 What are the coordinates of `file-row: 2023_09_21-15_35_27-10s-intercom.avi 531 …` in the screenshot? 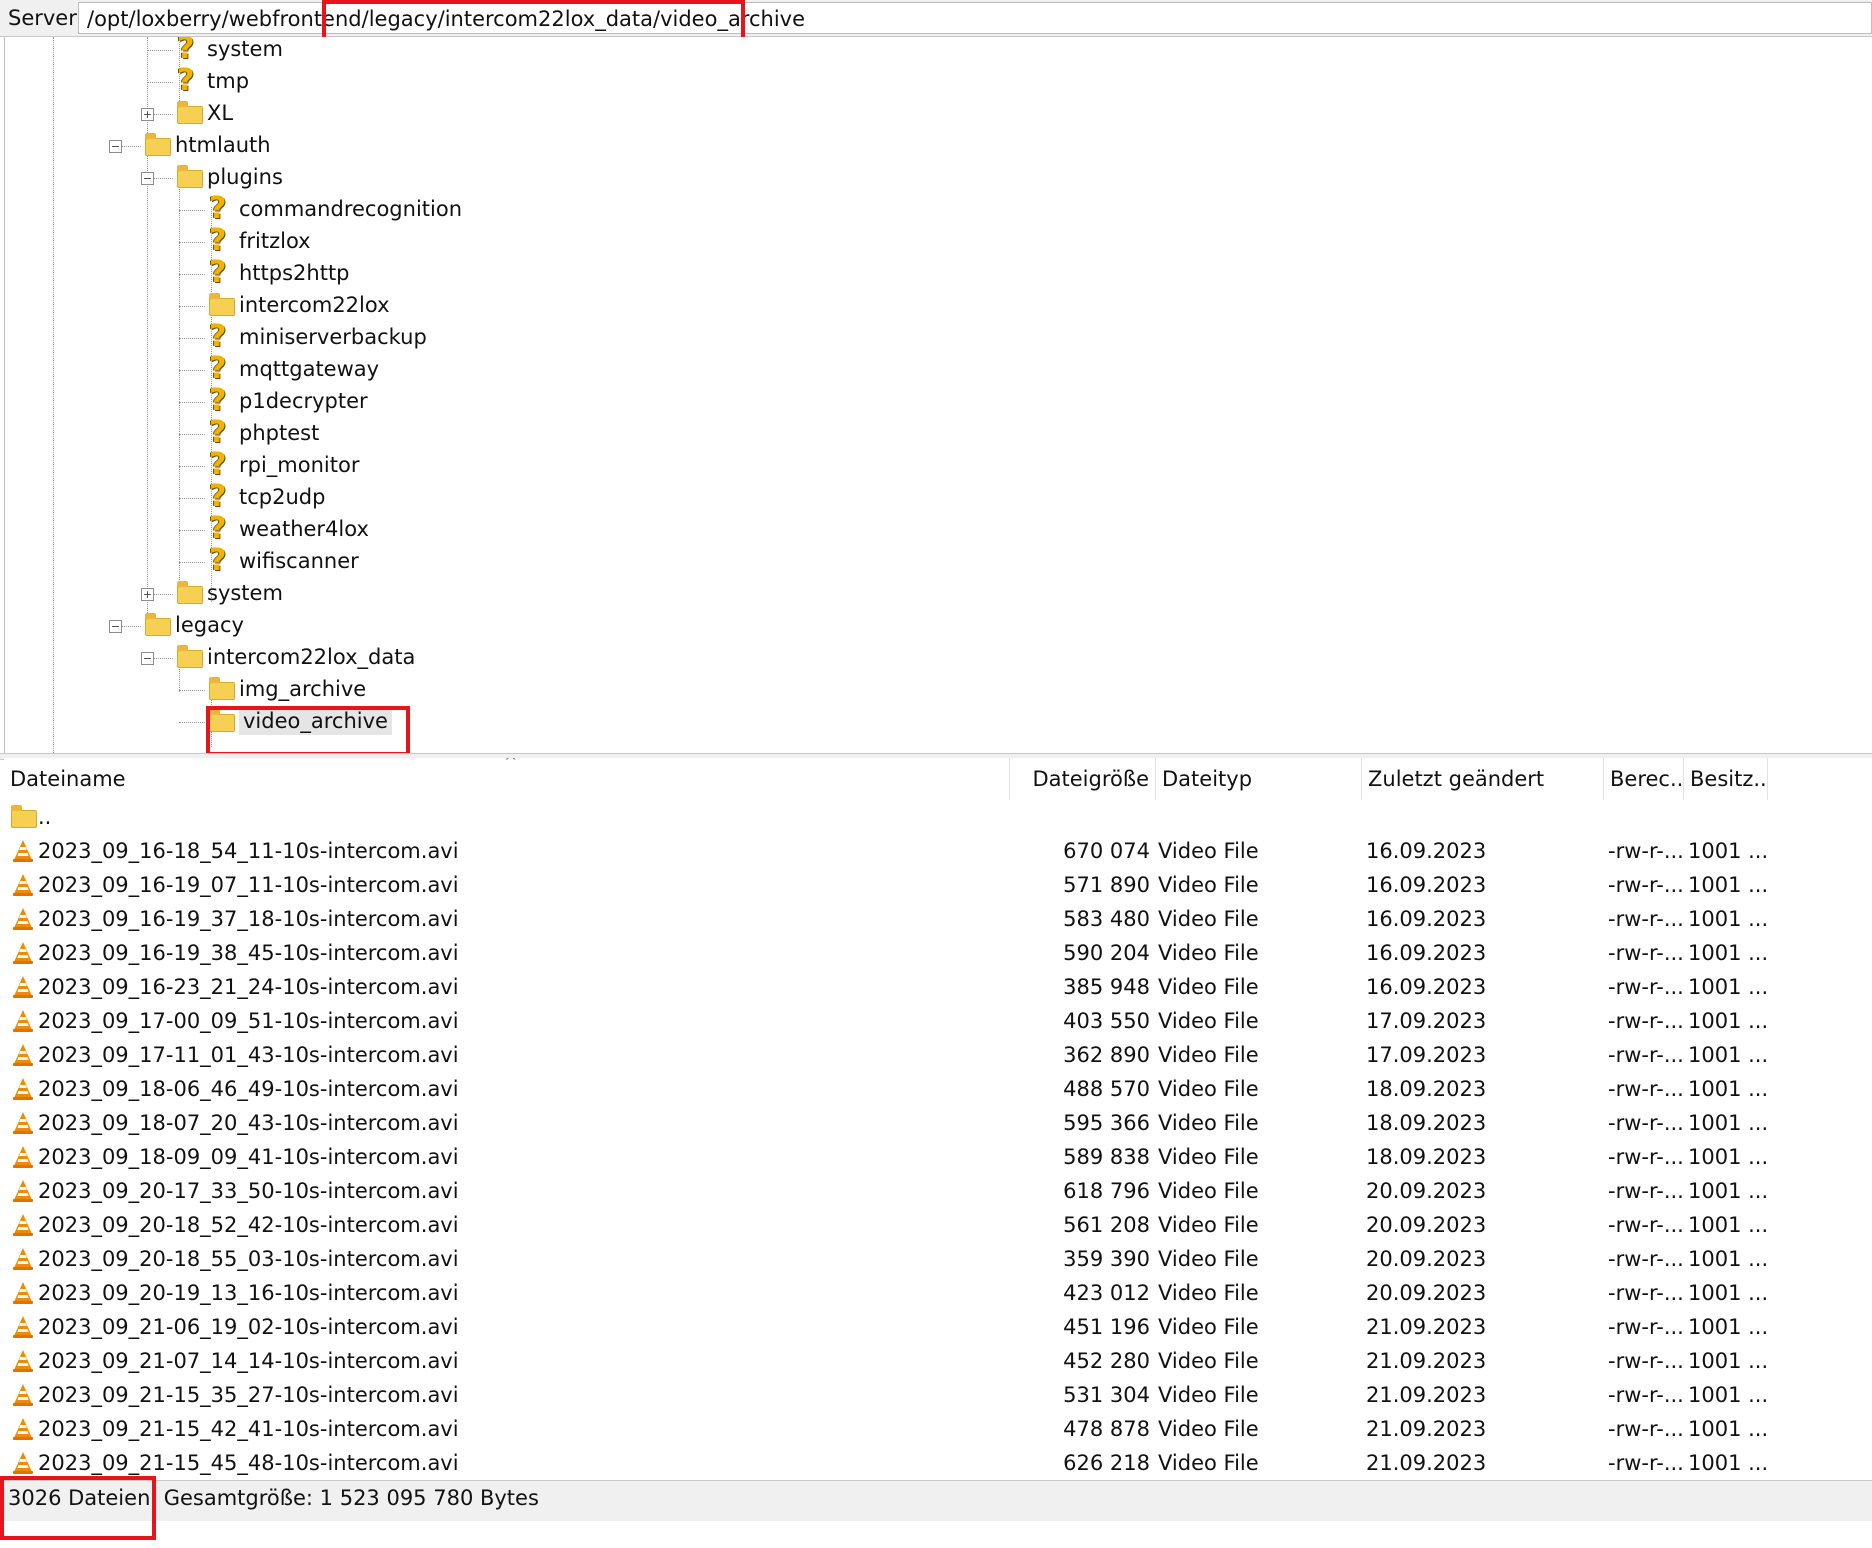 It's located at (938, 1395).